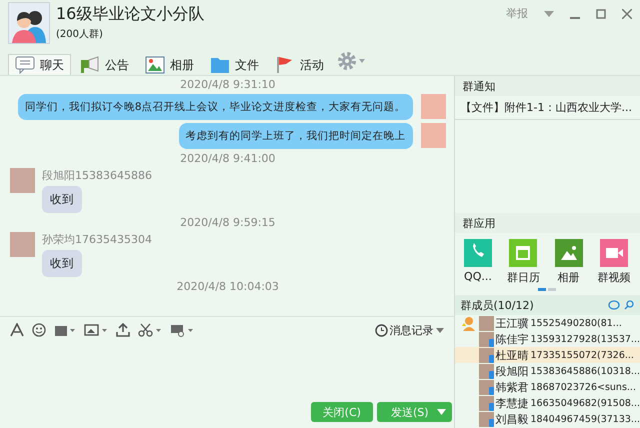 The height and width of the screenshot is (428, 640). Describe the element at coordinates (123, 330) in the screenshot. I see `upload-icon` at that location.